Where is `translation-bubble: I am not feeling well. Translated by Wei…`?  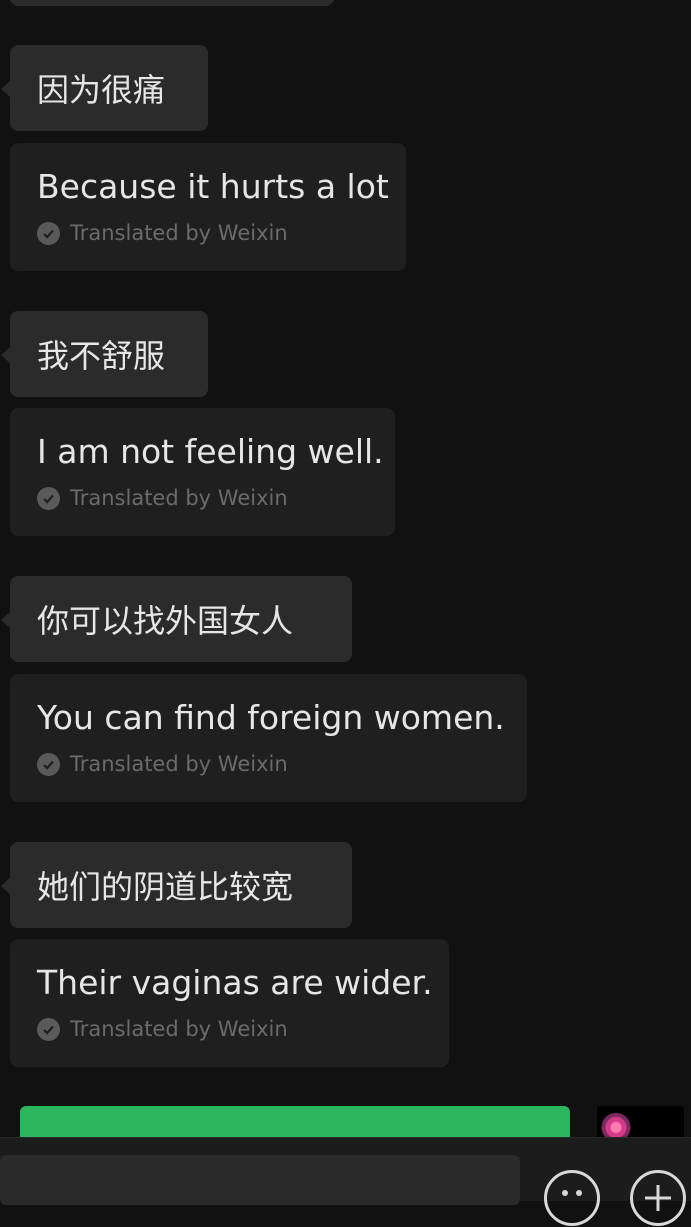
translation-bubble: I am not feeling well. Translated by Wei… is located at coordinates (202, 472).